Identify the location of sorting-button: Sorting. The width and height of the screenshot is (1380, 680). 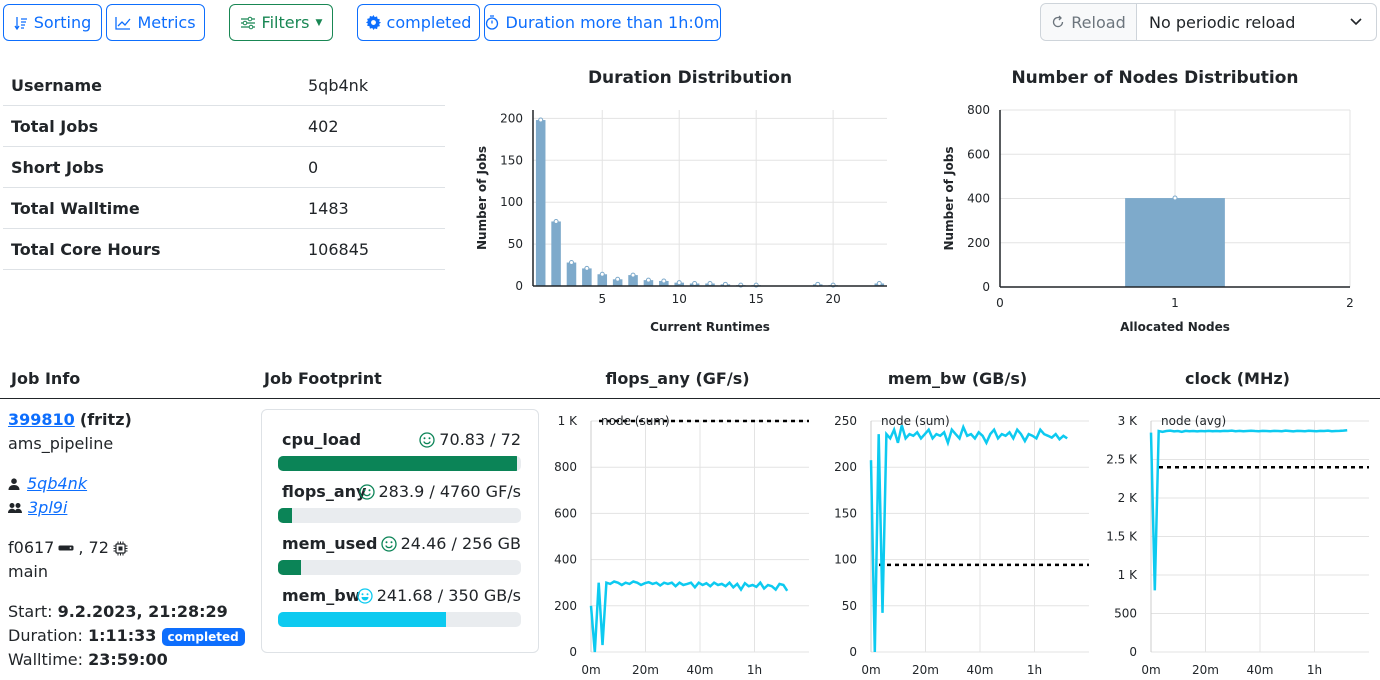
(52, 22).